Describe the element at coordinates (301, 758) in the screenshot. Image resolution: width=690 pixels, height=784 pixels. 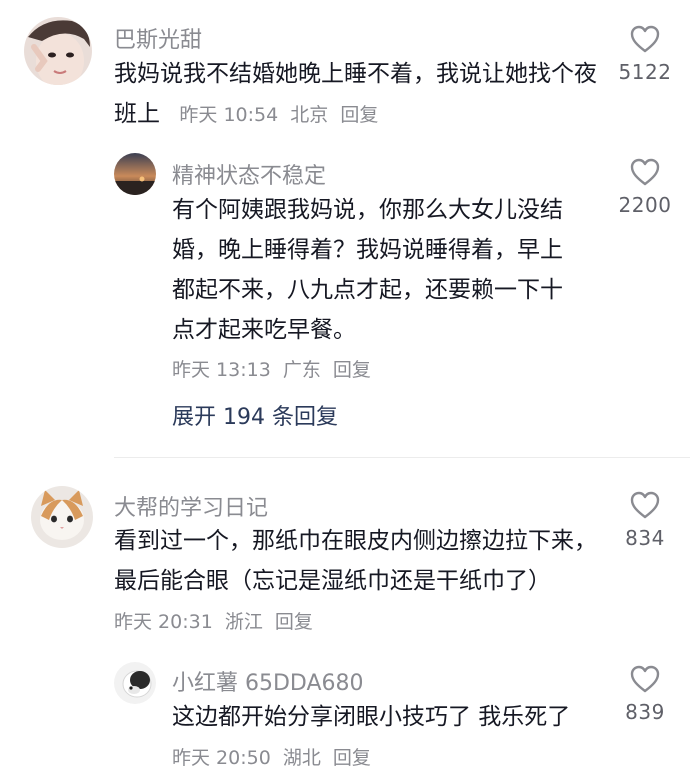
I see `comment-location: 湖北` at that location.